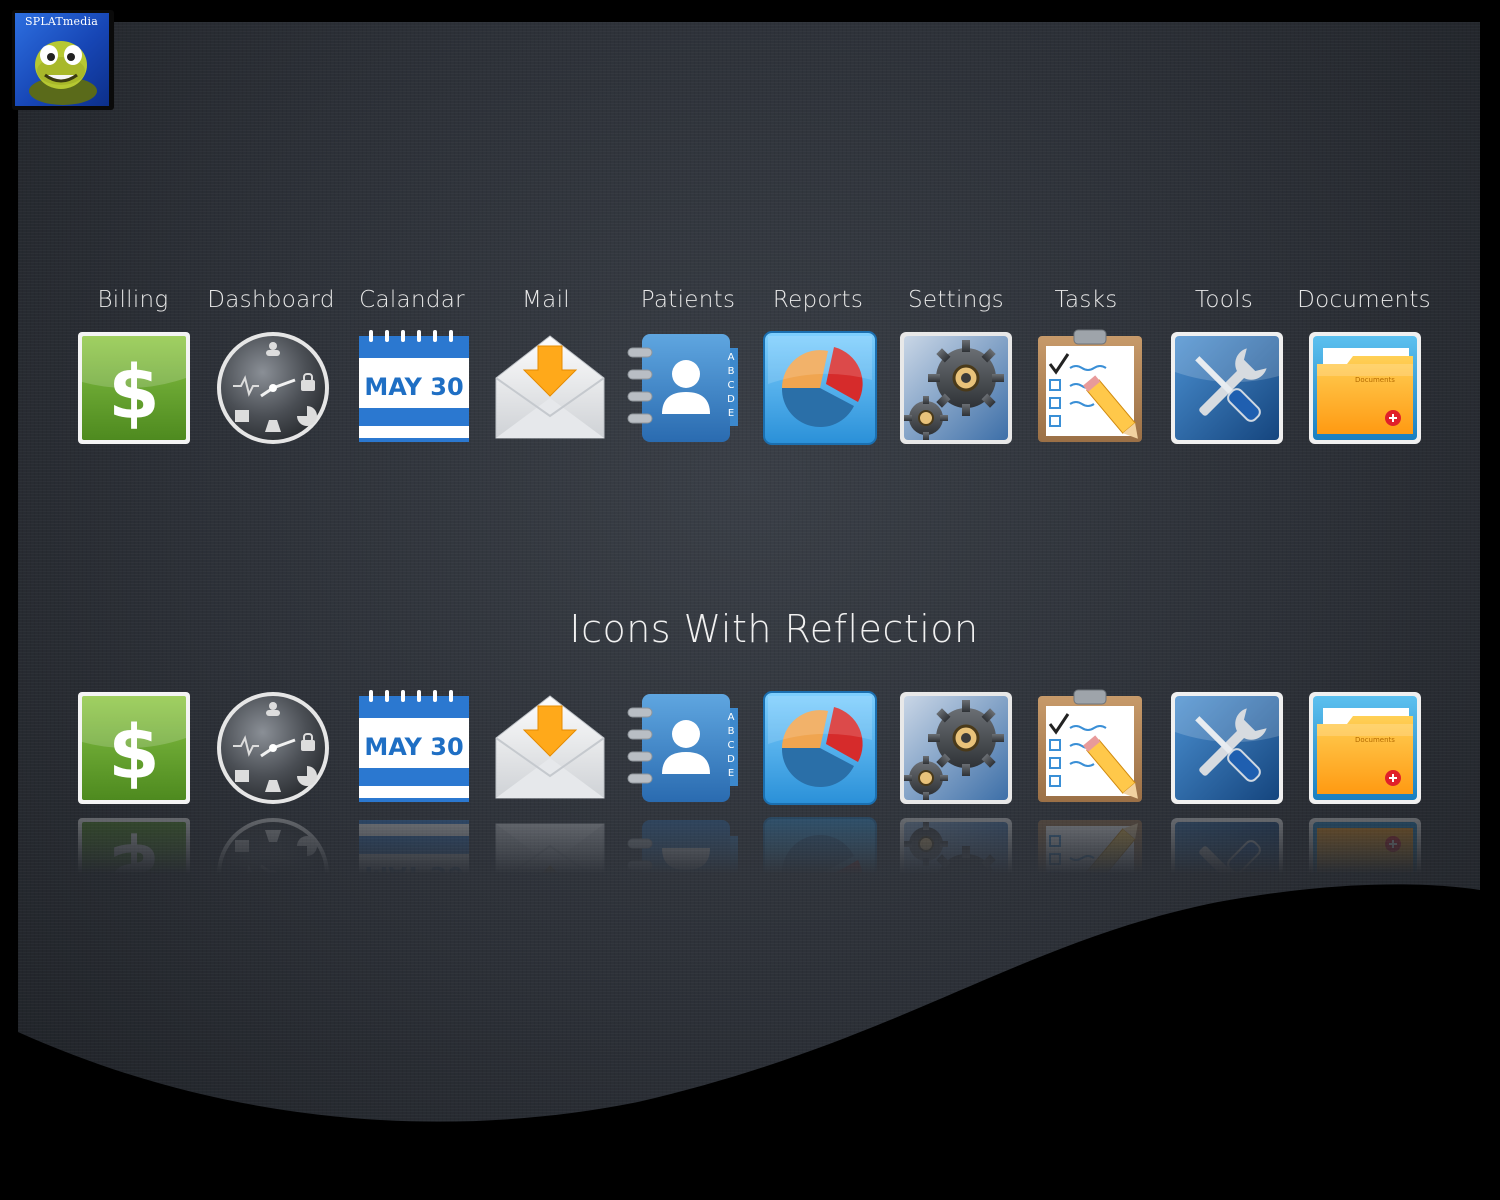 This screenshot has width=1500, height=1200. I want to click on logo-badge: SPLATmedia, so click(62, 59).